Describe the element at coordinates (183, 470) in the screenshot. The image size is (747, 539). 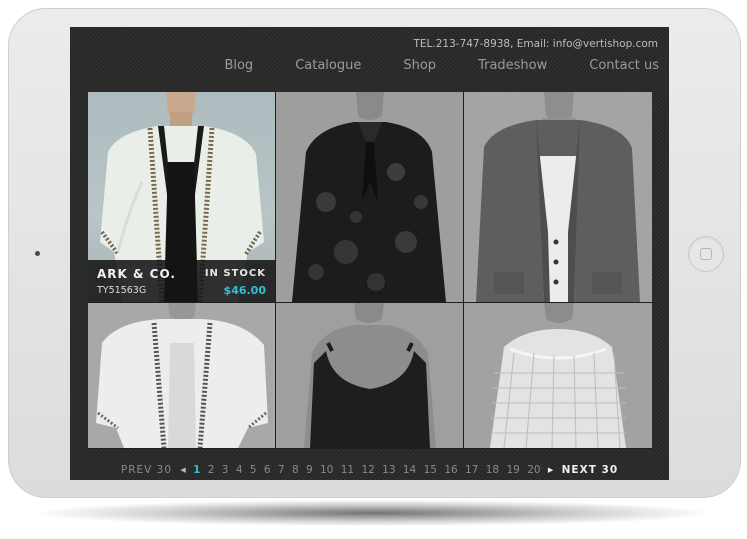
I see `arrow-left-icon: ◀` at that location.